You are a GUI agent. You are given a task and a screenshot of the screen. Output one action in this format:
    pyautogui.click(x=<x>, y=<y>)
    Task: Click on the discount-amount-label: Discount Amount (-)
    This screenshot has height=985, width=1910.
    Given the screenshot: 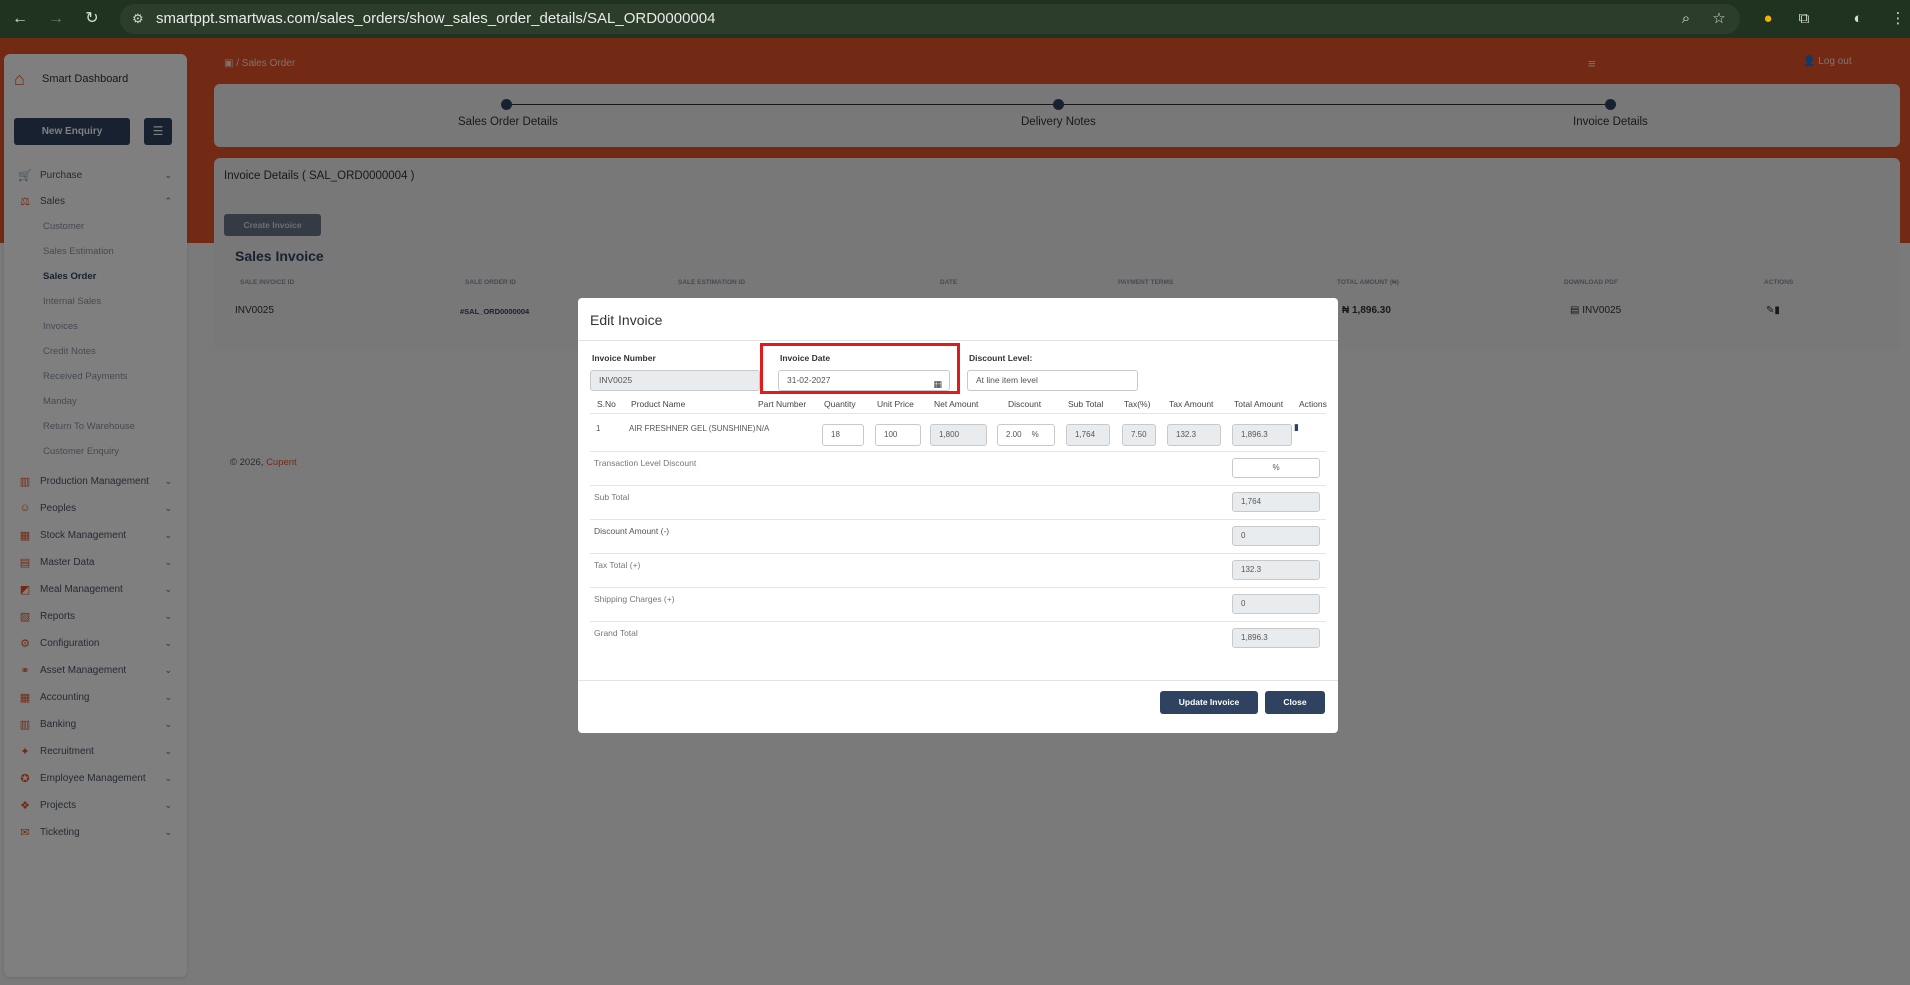 What is the action you would take?
    pyautogui.click(x=632, y=531)
    